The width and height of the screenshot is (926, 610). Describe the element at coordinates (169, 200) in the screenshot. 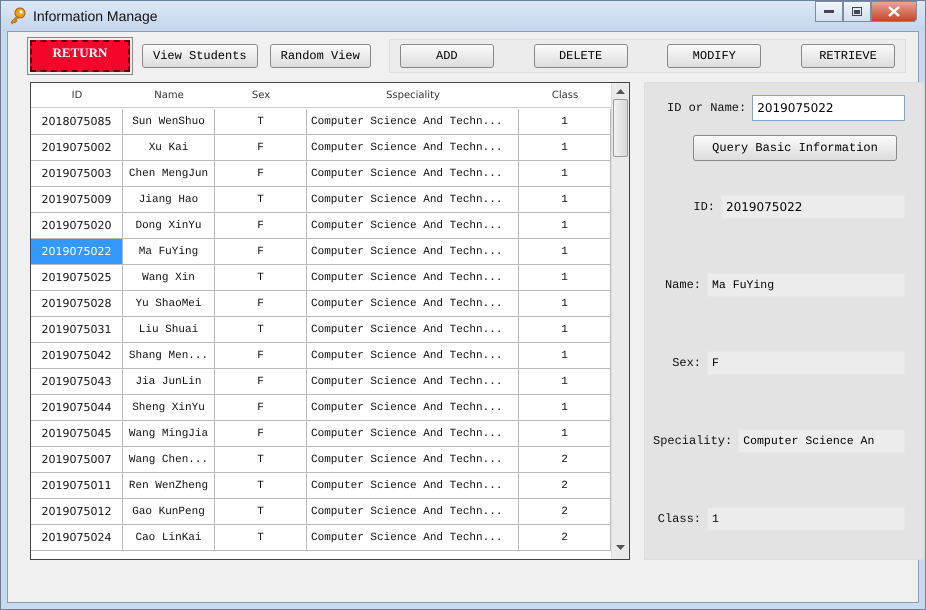

I see `table-cell: Jiang Hao` at that location.